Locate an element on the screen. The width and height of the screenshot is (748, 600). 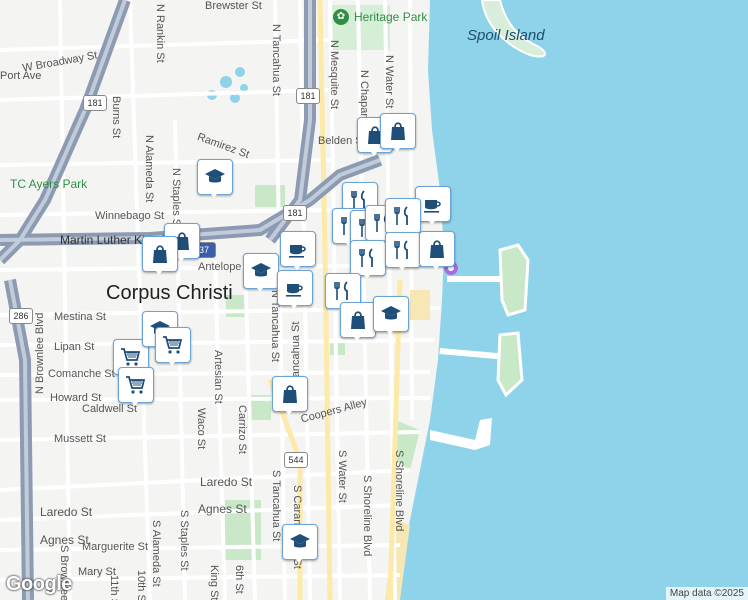
street-label: S Tancahua St is located at coordinates (276, 506).